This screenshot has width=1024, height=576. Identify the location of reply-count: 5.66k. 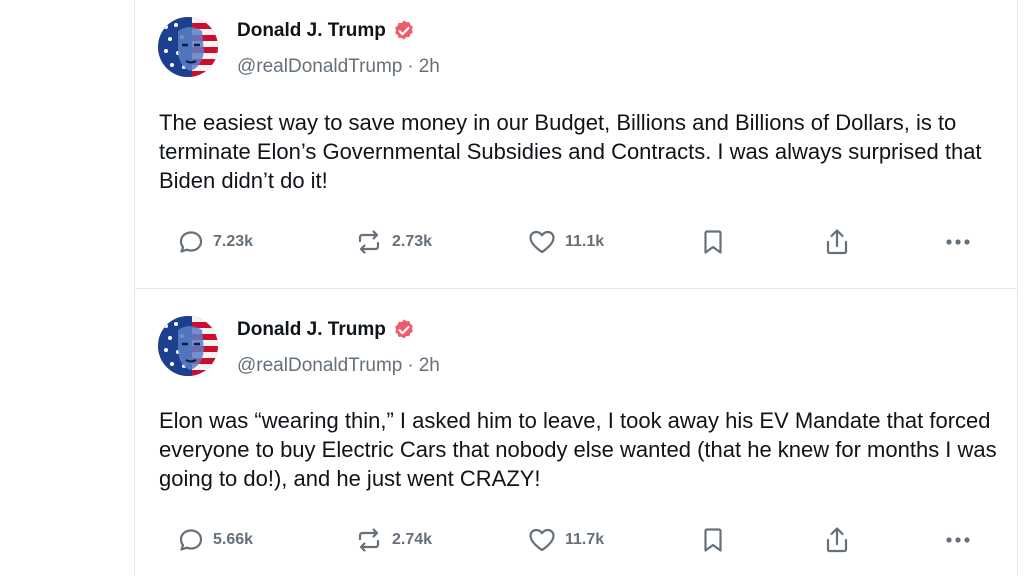
(233, 539).